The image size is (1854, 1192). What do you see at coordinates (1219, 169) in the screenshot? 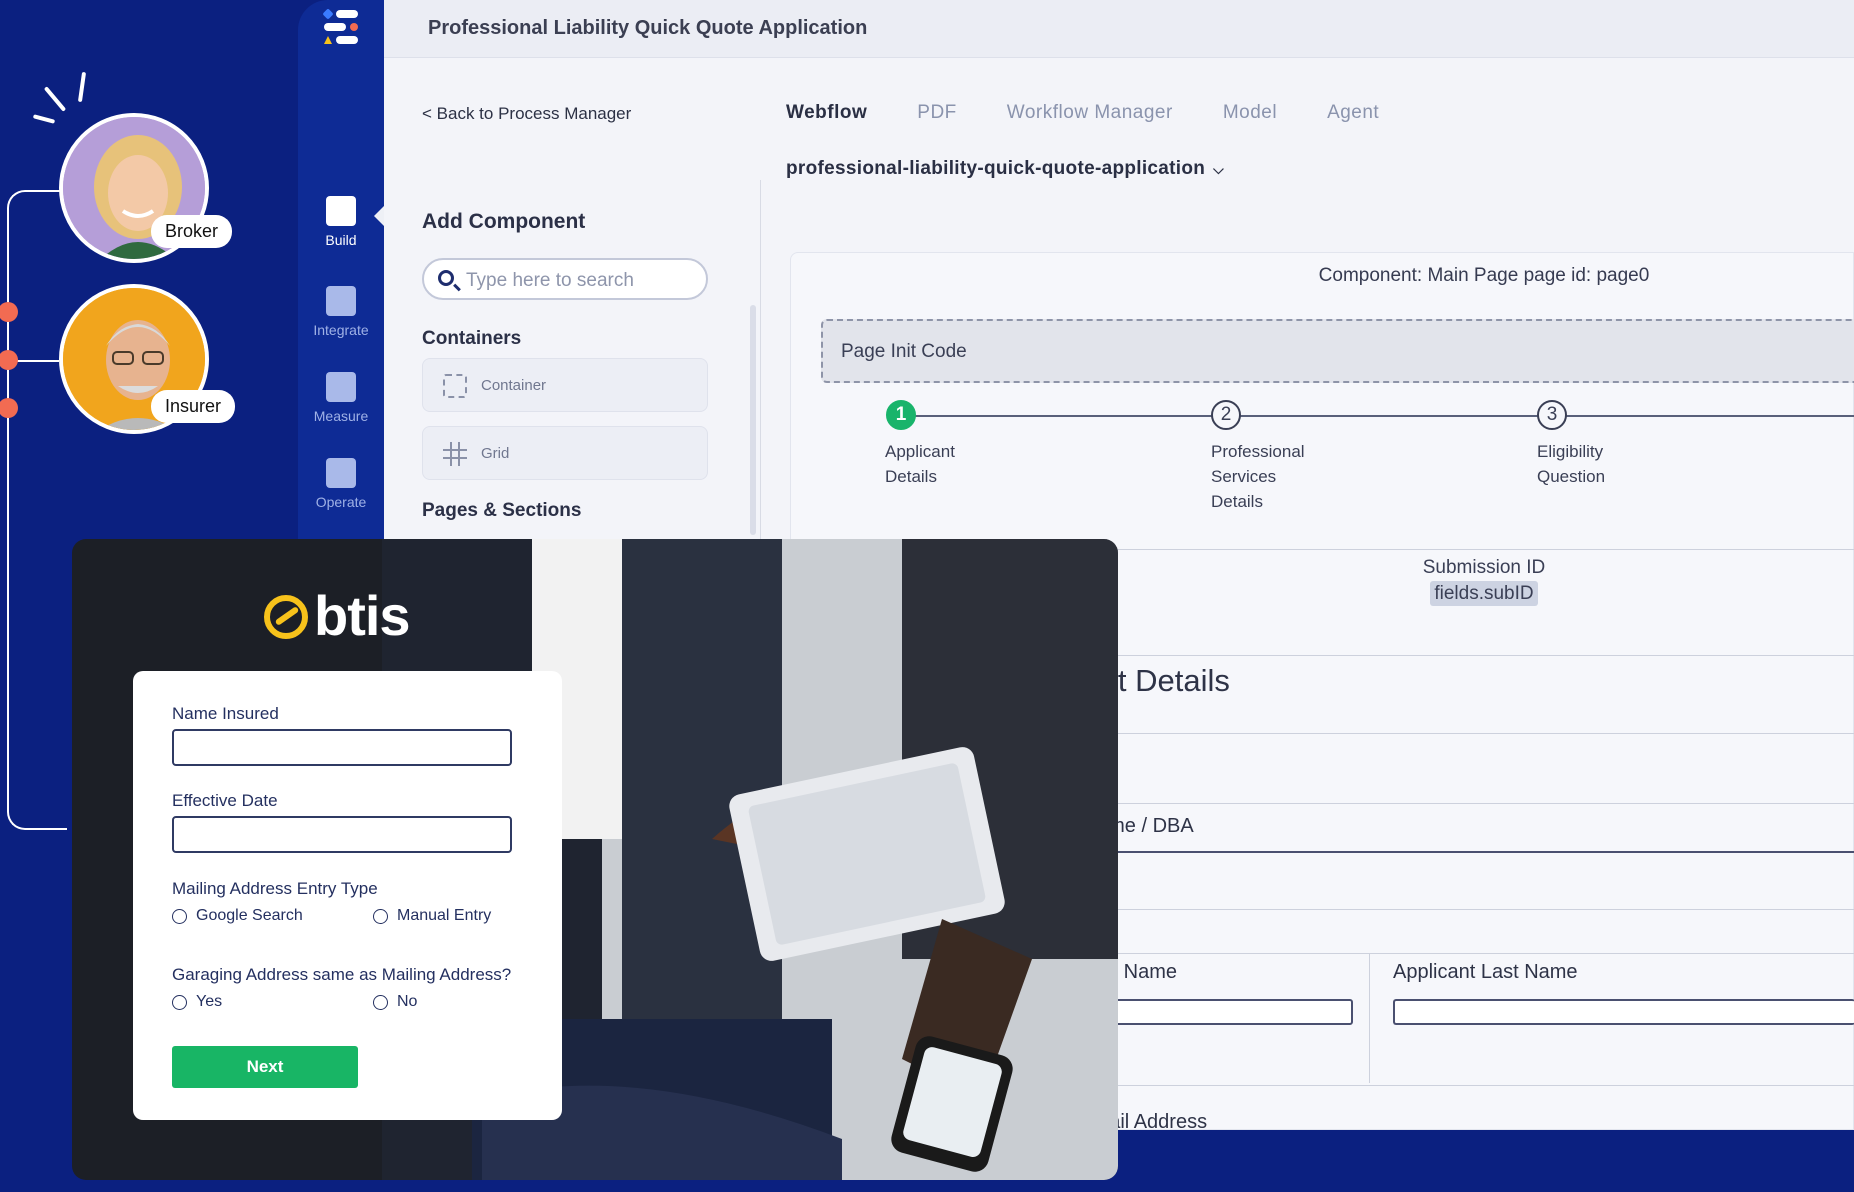
I see `chevron-down-icon: ⌵` at bounding box center [1219, 169].